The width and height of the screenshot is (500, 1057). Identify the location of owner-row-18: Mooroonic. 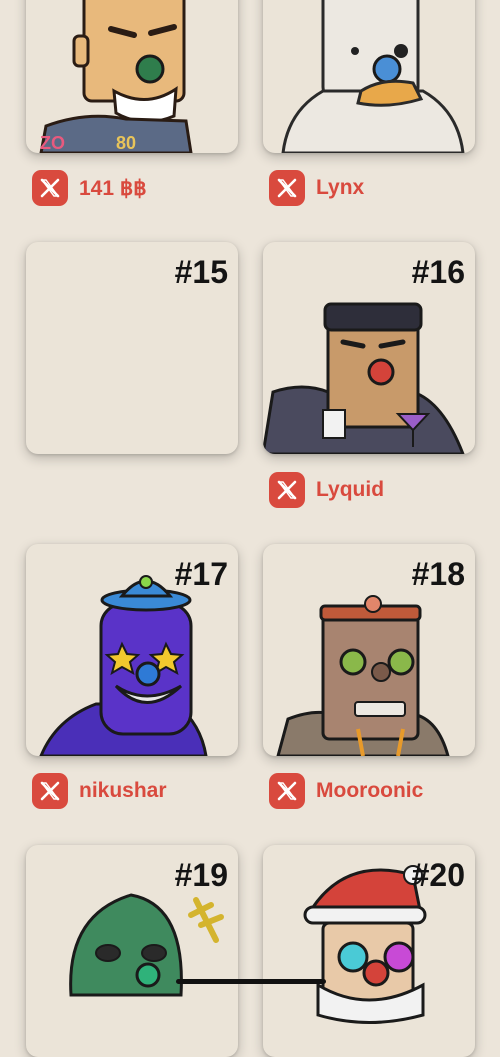
(346, 791).